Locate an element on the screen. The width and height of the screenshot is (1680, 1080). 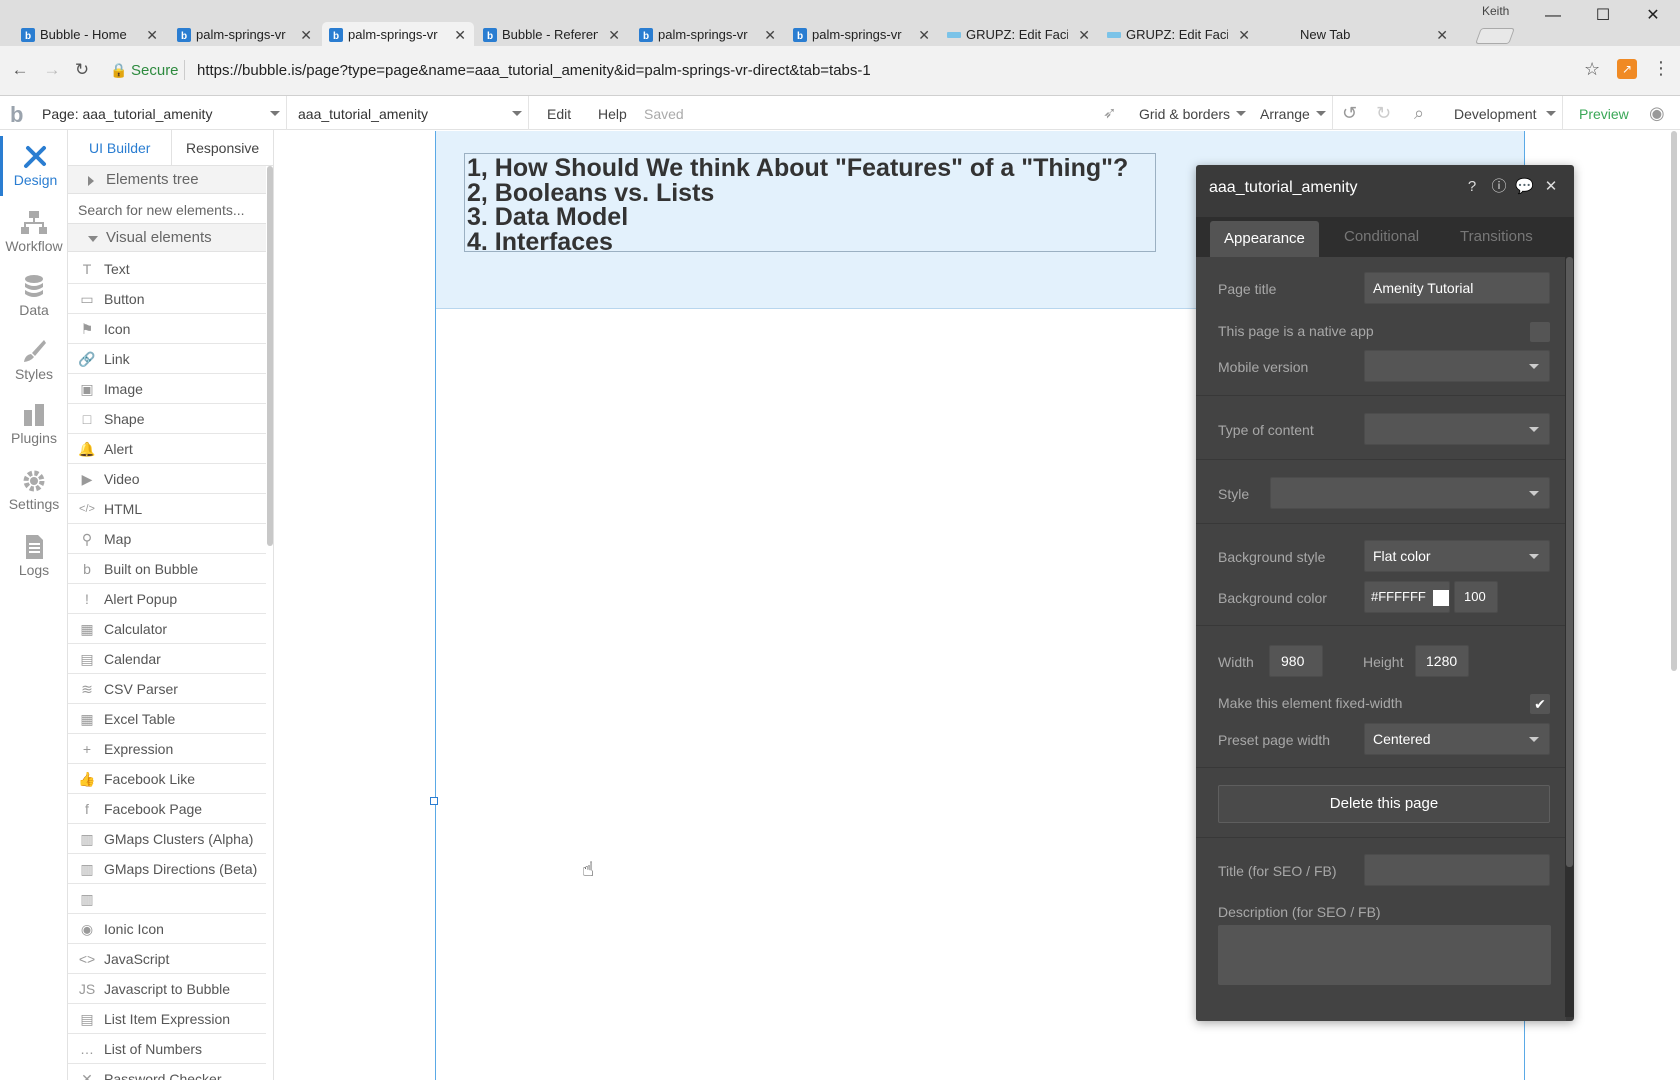
browser-user: Keith is located at coordinates (1495, 11).